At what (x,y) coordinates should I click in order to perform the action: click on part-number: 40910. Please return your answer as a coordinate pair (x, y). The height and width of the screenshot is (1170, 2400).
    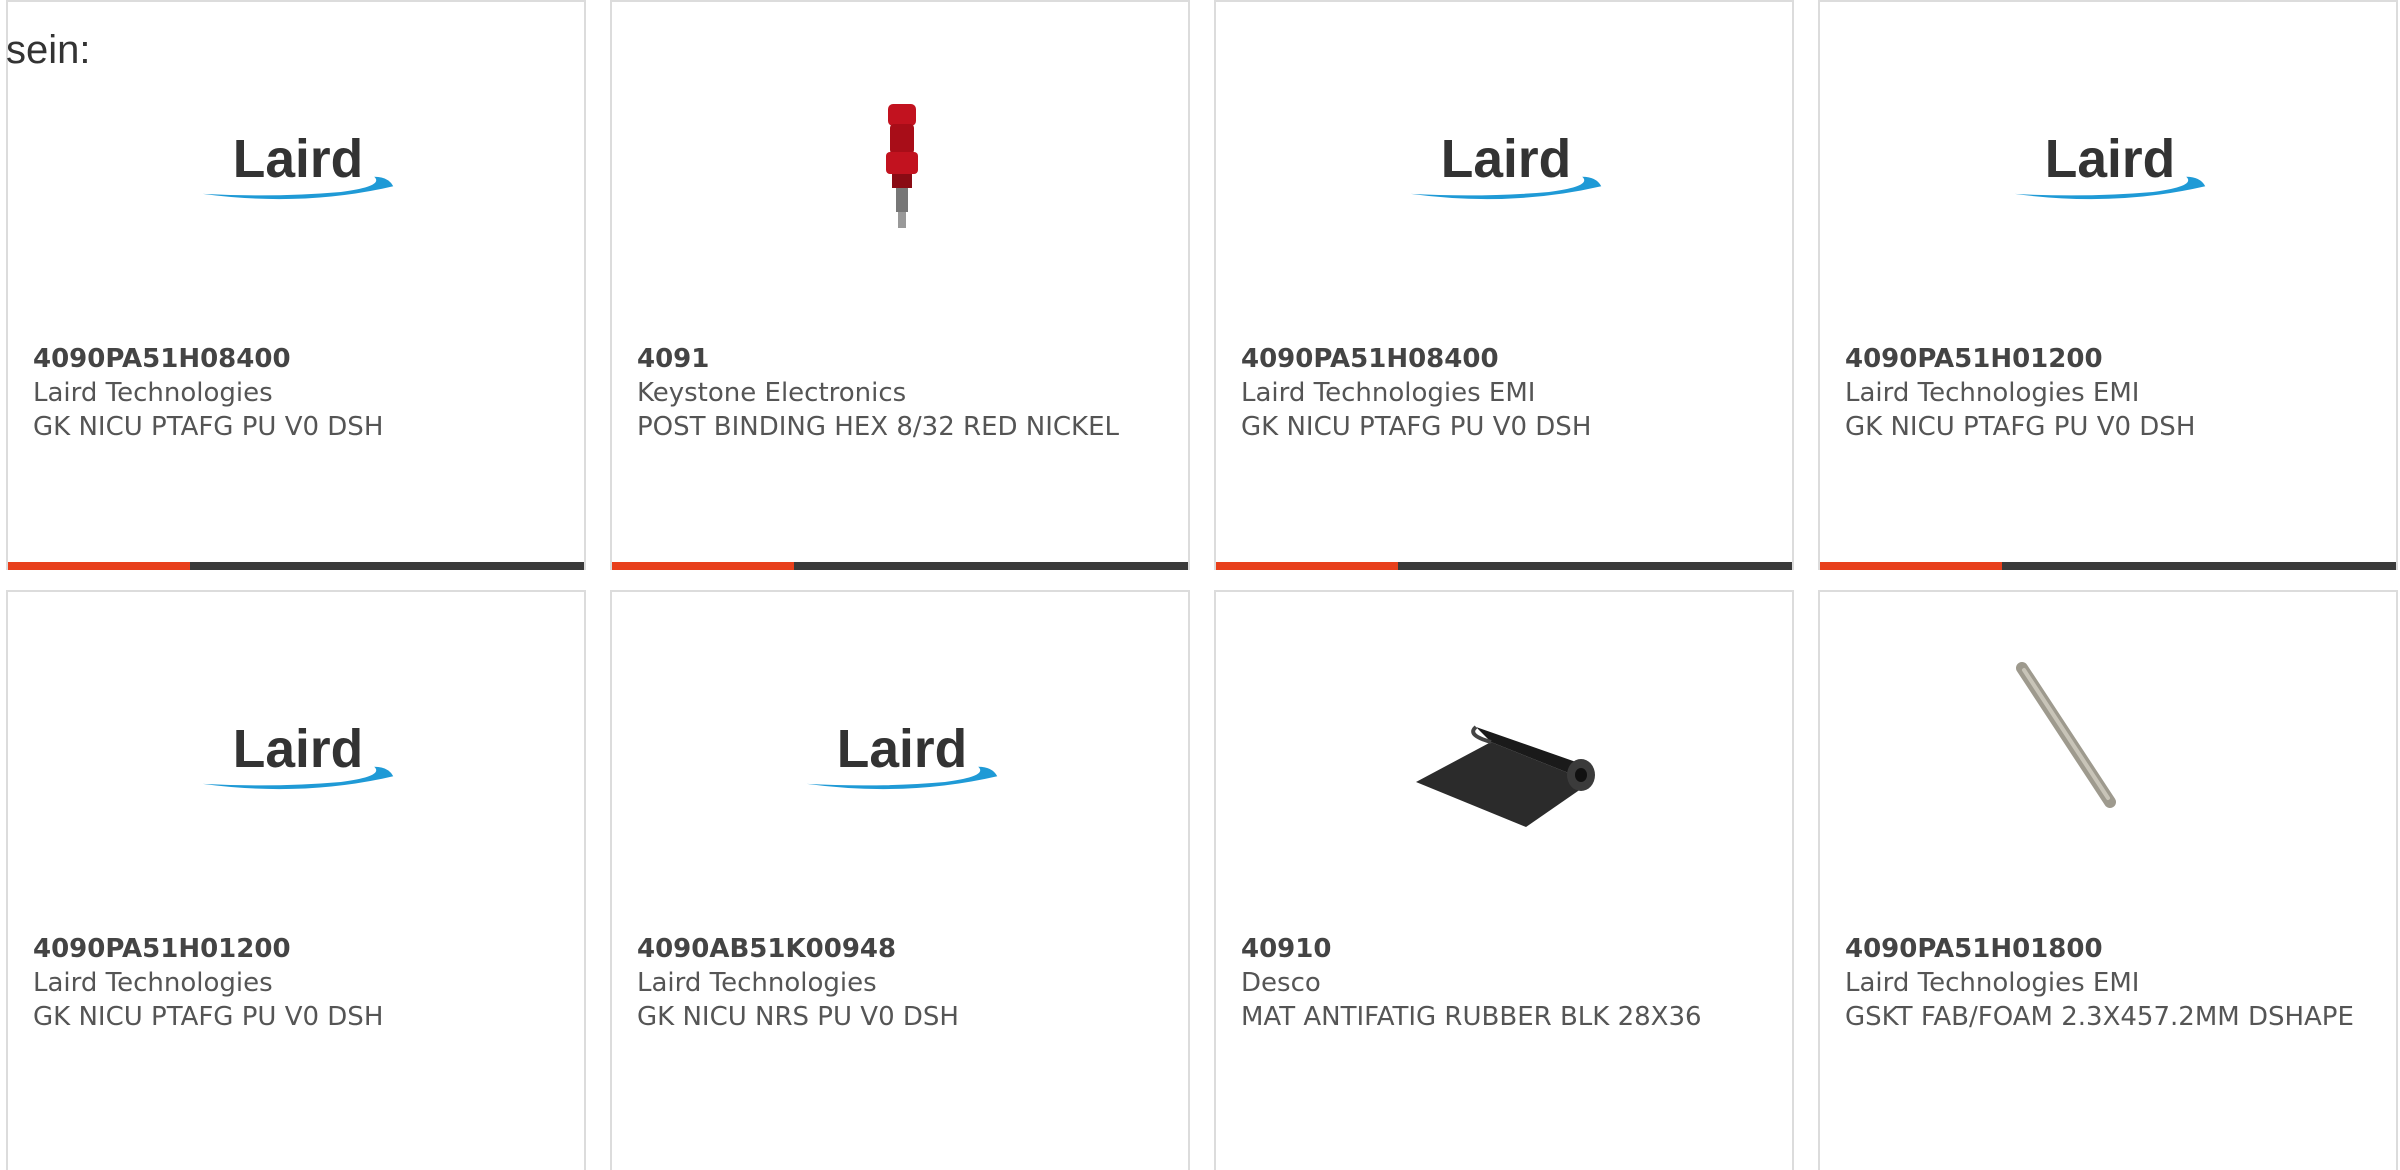
    Looking at the image, I should click on (1504, 949).